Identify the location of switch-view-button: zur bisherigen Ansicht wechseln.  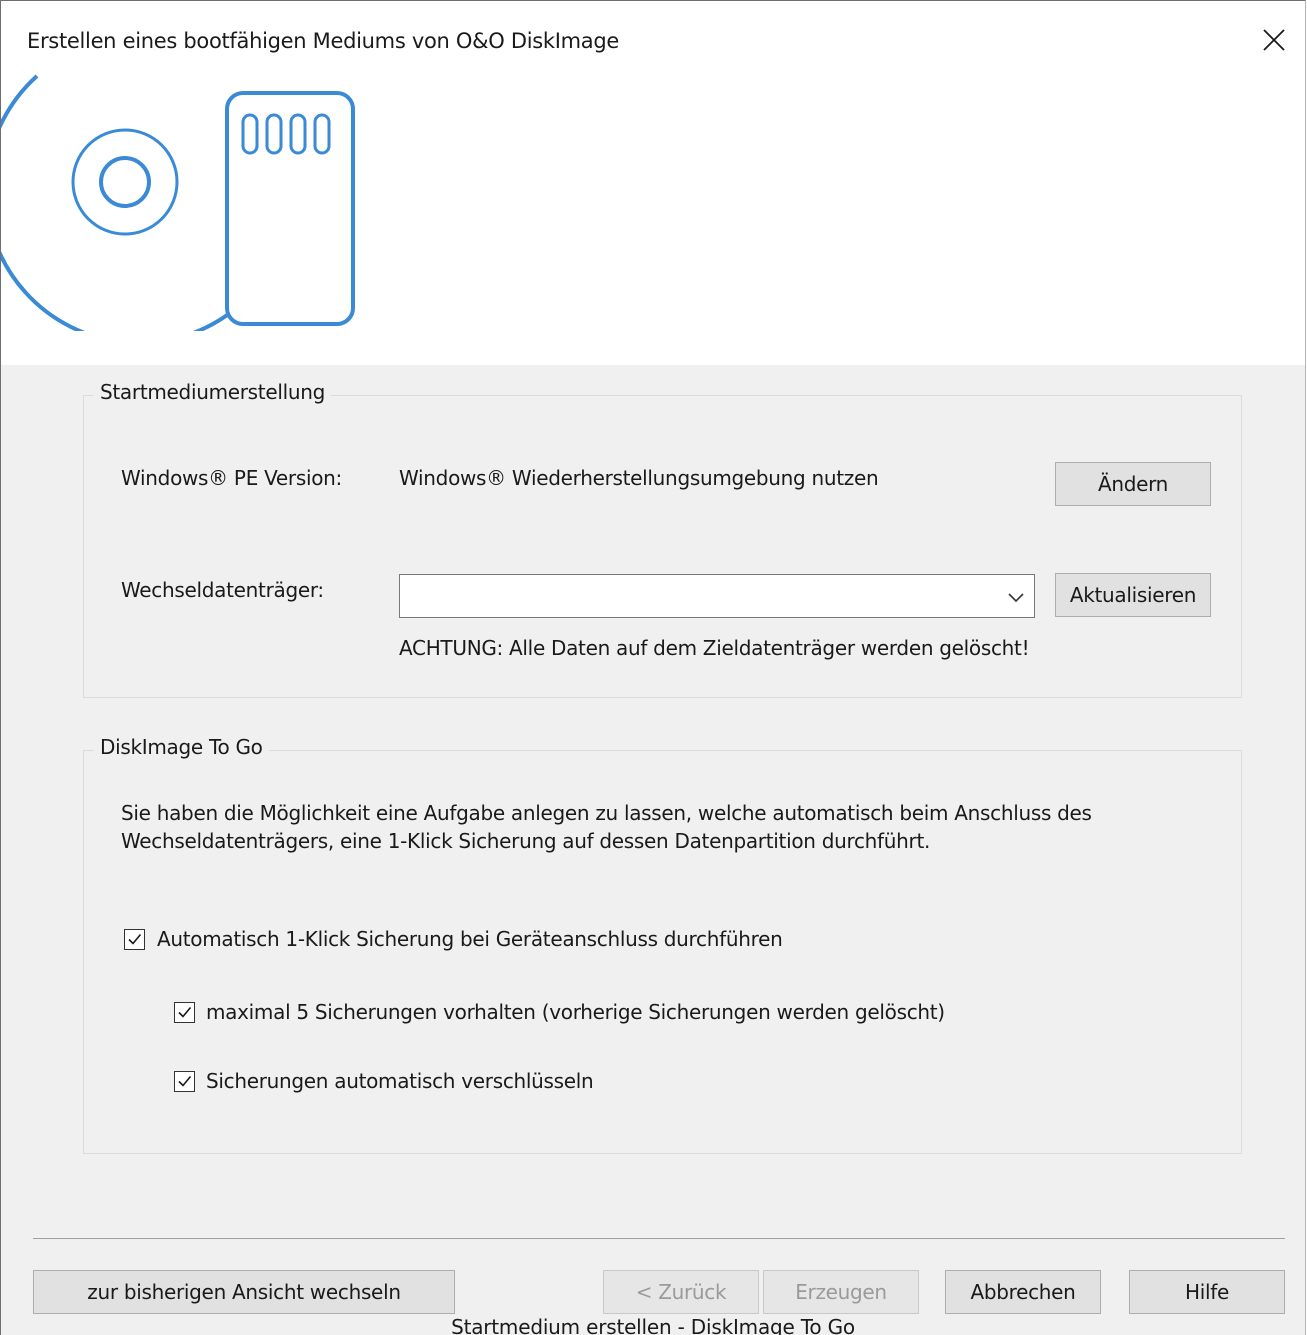
(244, 1292).